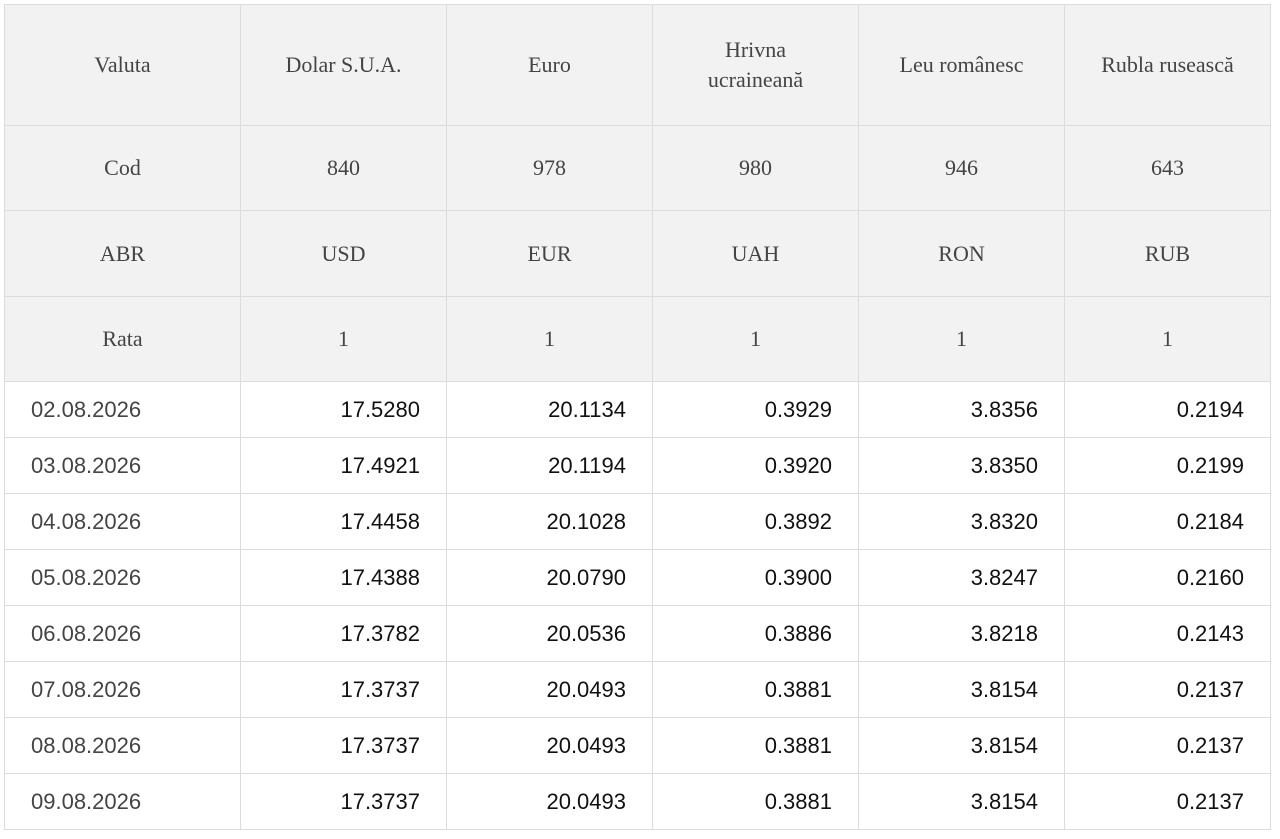 The image size is (1280, 839). Describe the element at coordinates (961, 168) in the screenshot. I see `currency-code-ron: 946` at that location.